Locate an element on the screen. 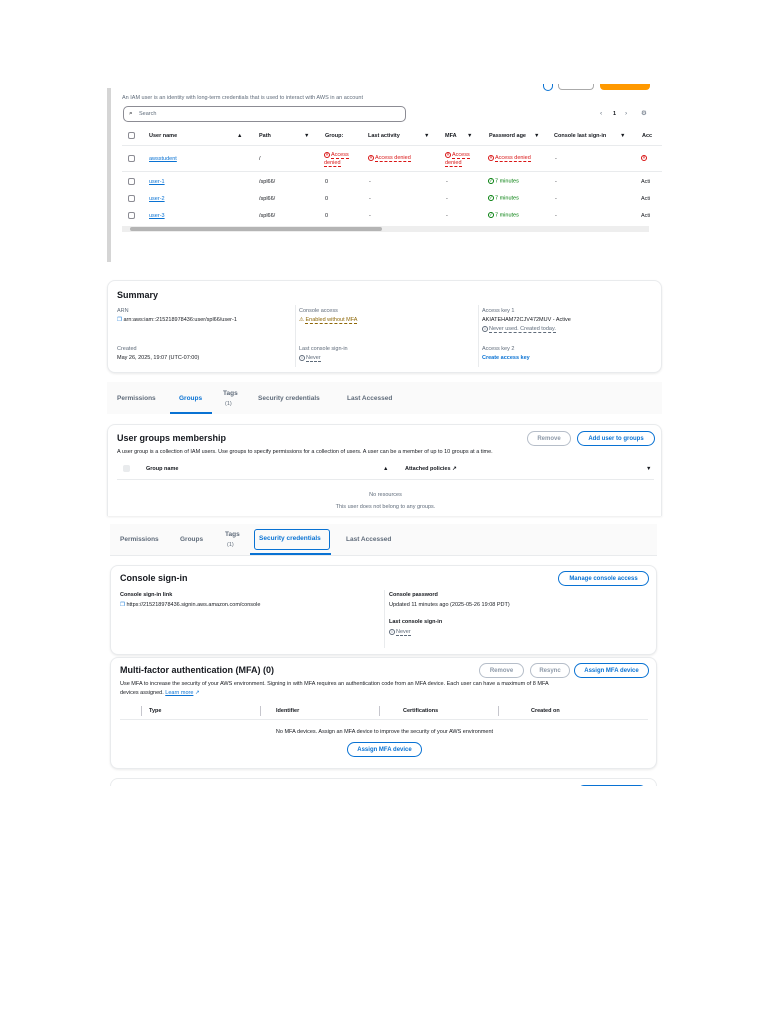  access-key1-label: Access key 1 is located at coordinates (498, 311).